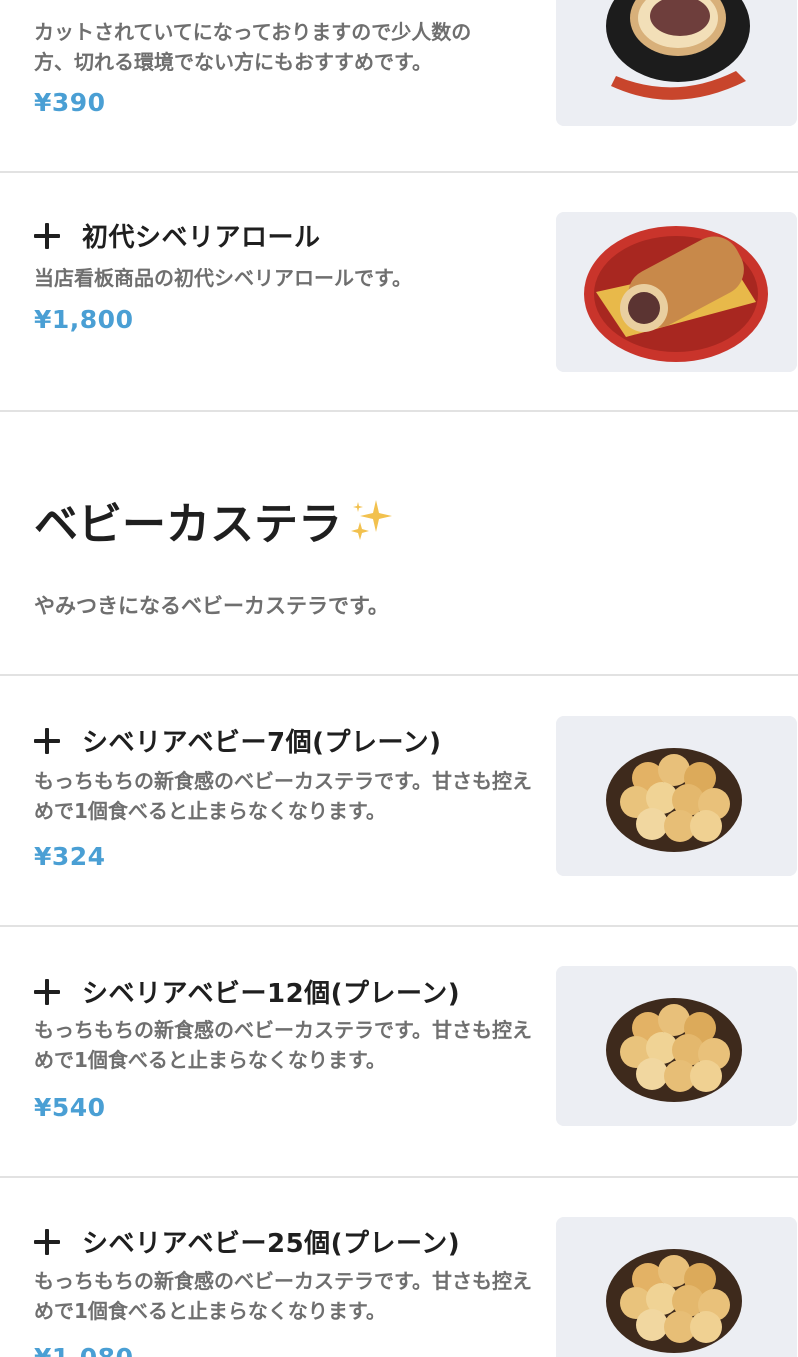  I want to click on item-title: シベリアベビー12個(プレーン), so click(271, 994).